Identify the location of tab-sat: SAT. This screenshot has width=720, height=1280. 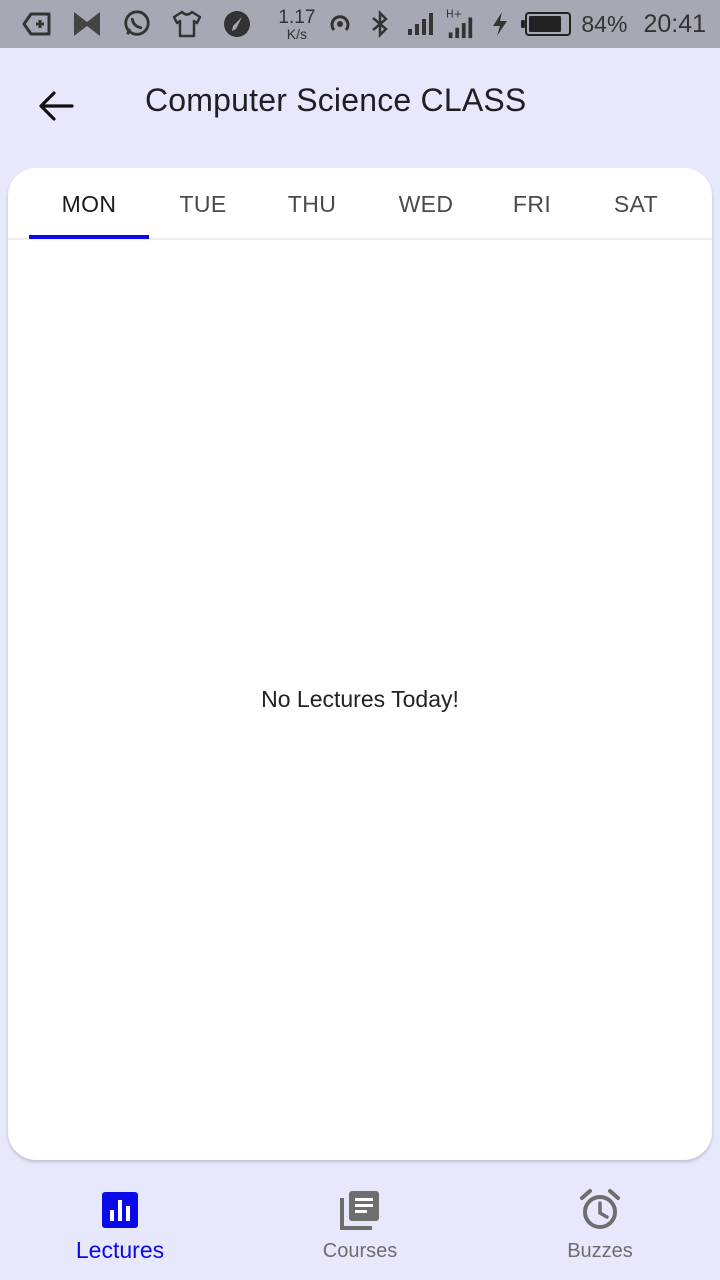
(636, 204).